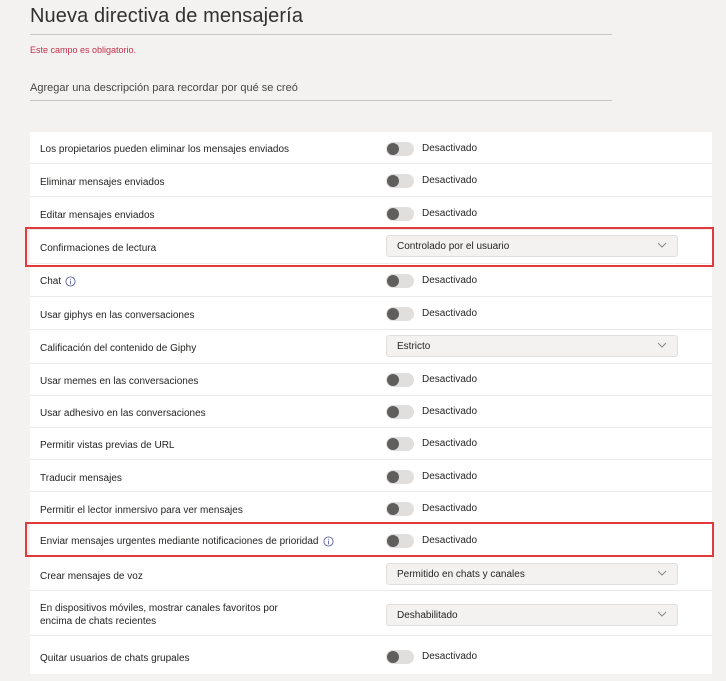 The image size is (726, 681). Describe the element at coordinates (532, 615) in the screenshot. I see `mobile-favorites-dropdown: Deshabilitado` at that location.